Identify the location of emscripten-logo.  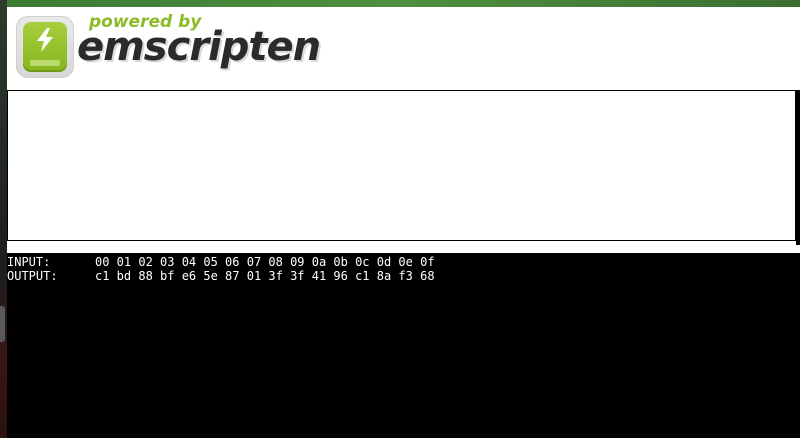
(45, 47).